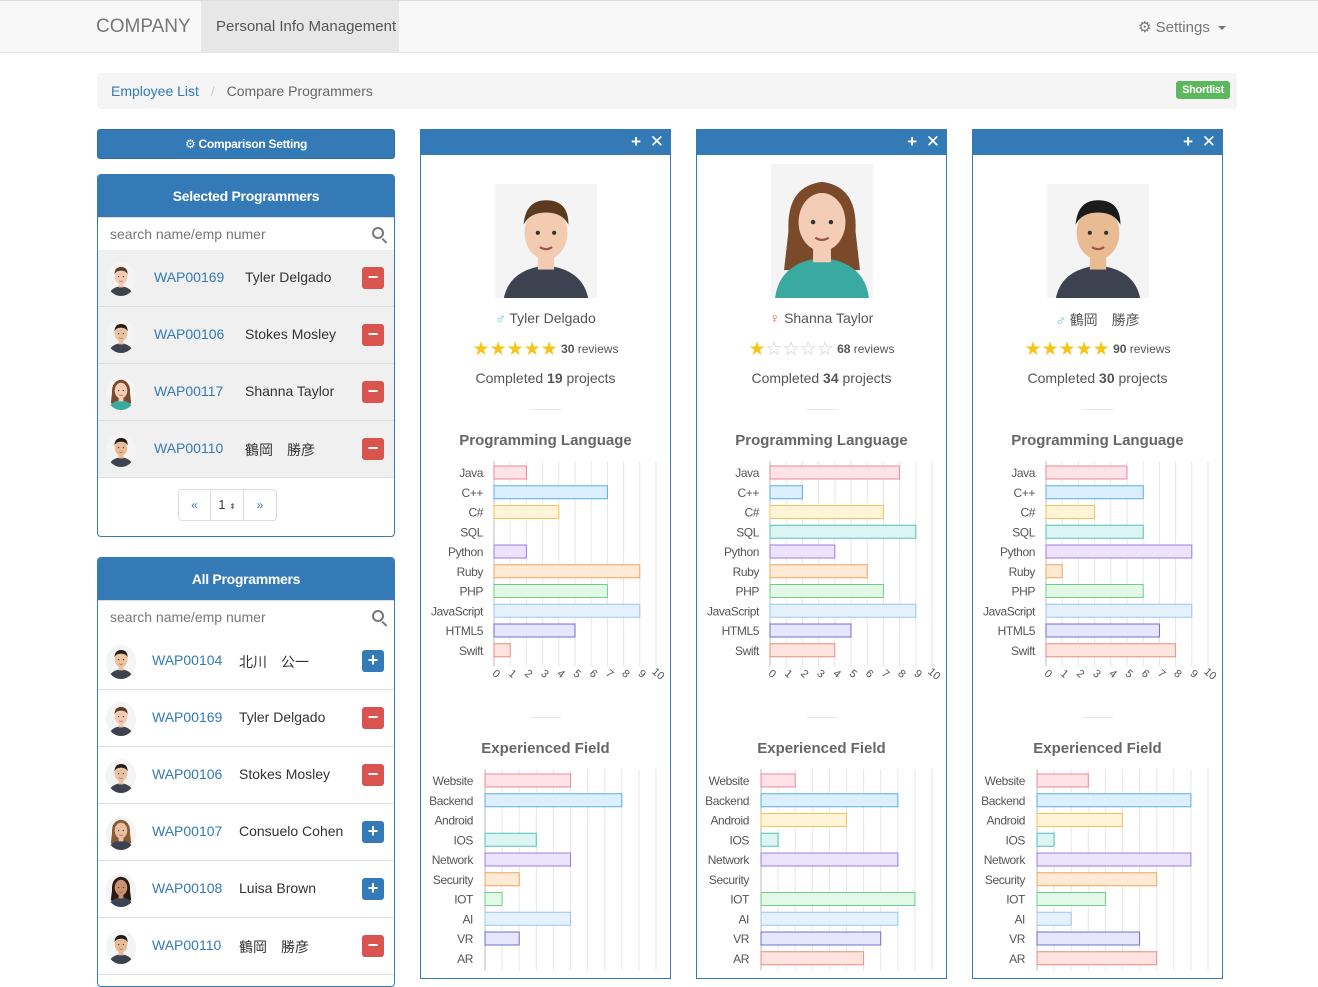  What do you see at coordinates (829, 318) in the screenshot?
I see `programmer-name: Shanna Taylor` at bounding box center [829, 318].